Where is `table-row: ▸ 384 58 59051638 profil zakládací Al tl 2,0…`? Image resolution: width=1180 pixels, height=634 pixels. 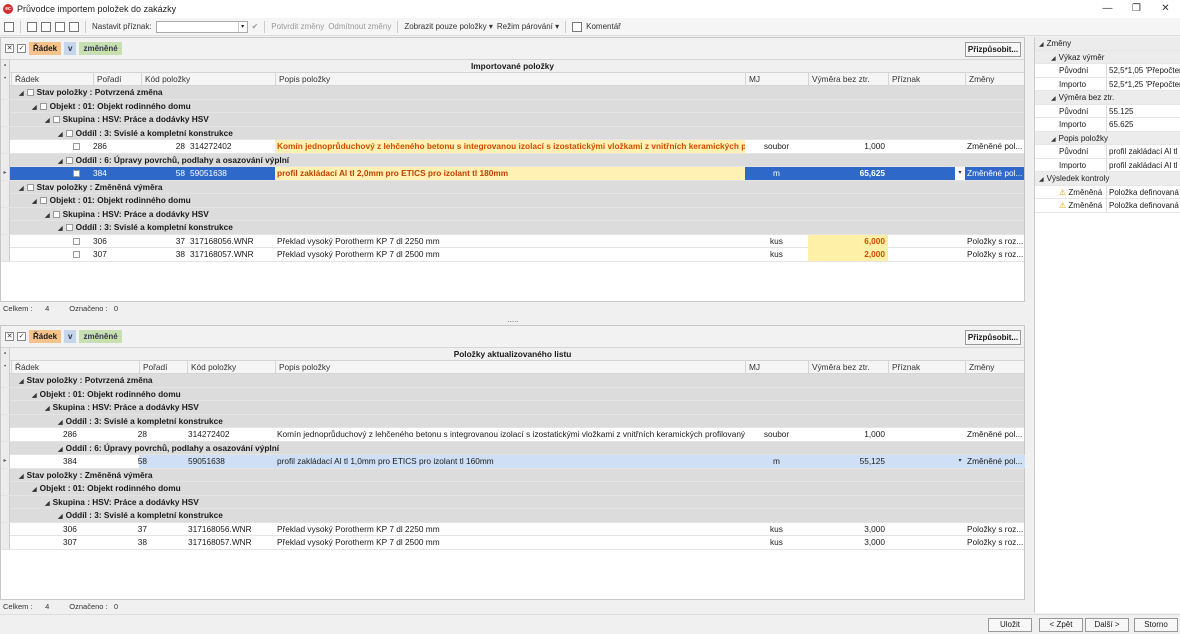 table-row: ▸ 384 58 59051638 profil zakládací Al tl 2,0… is located at coordinates (512, 174).